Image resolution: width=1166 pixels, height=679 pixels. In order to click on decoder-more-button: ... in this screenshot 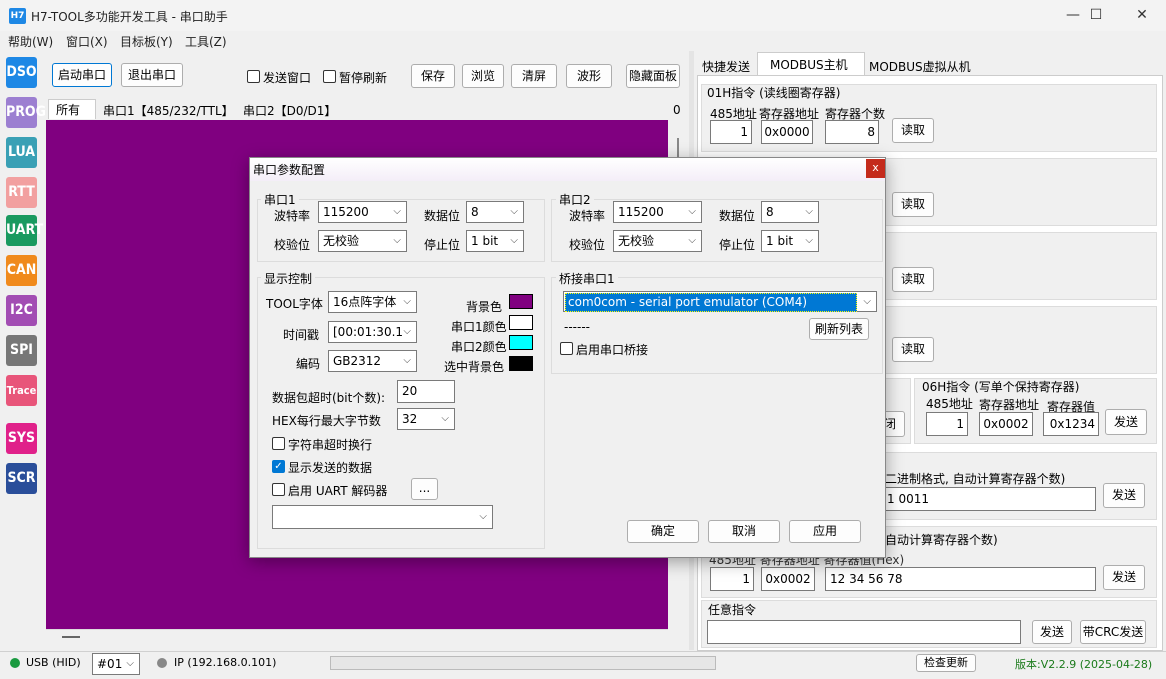, I will do `click(424, 489)`.